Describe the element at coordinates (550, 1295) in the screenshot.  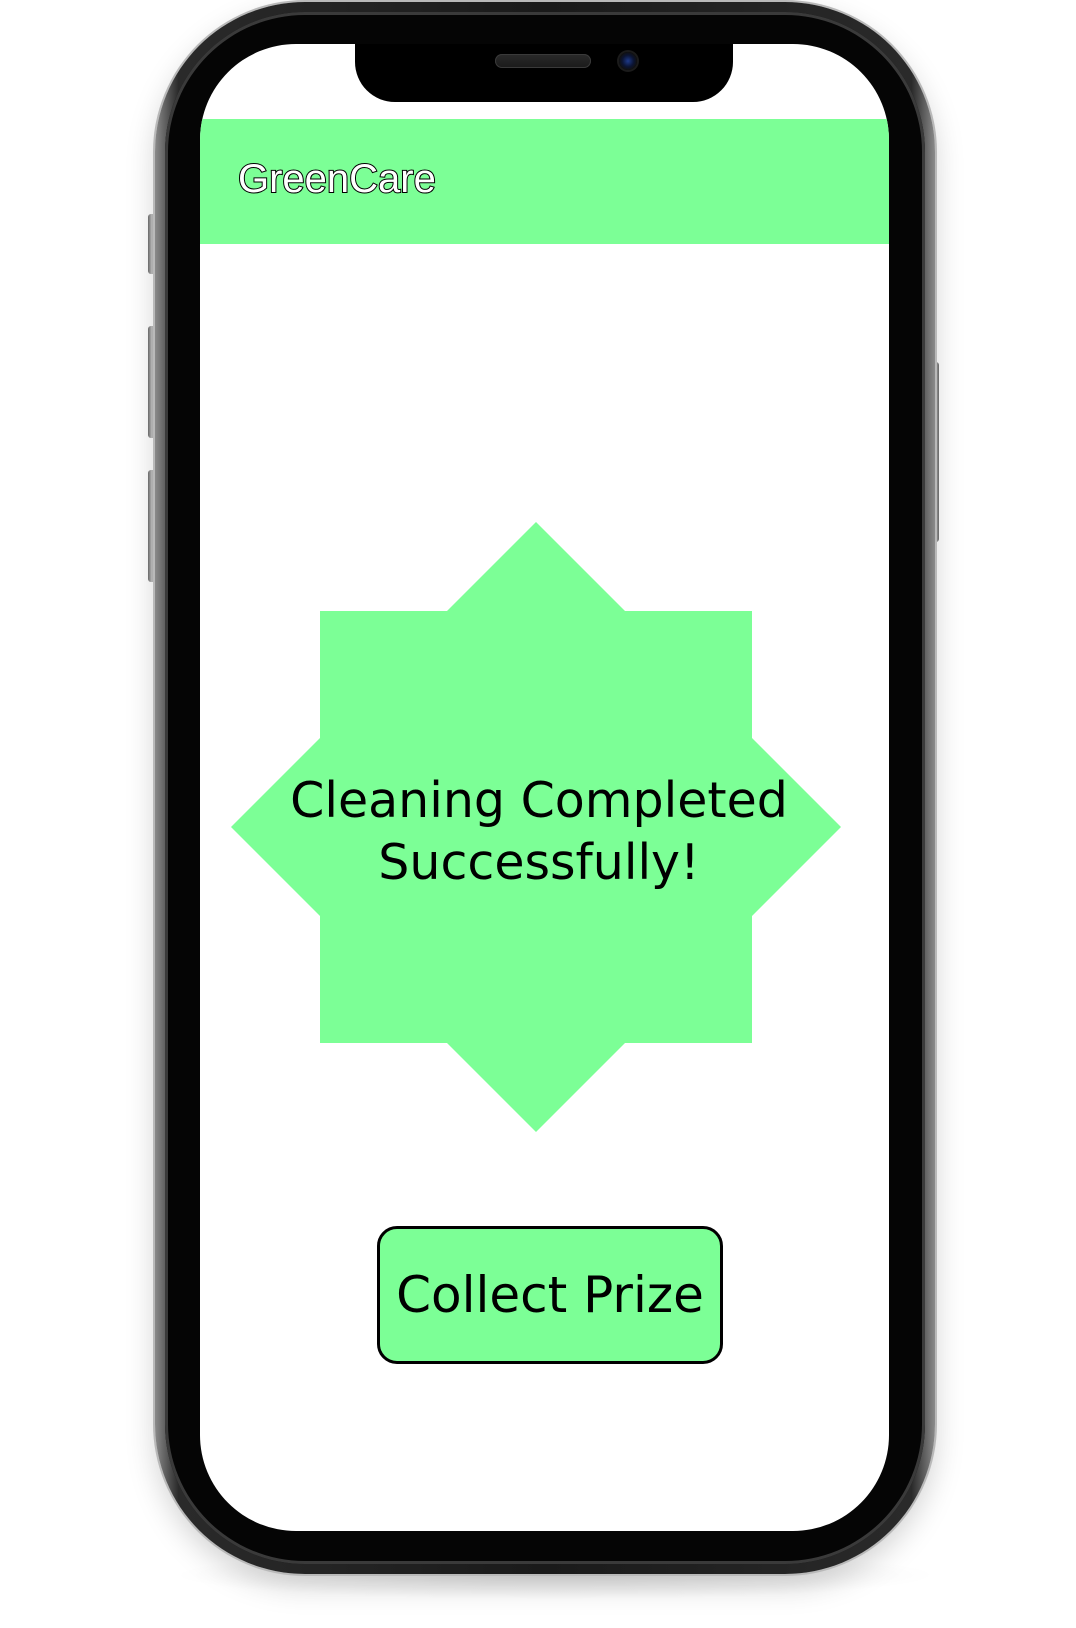
I see `collect-prize-button: Collect Prize` at that location.